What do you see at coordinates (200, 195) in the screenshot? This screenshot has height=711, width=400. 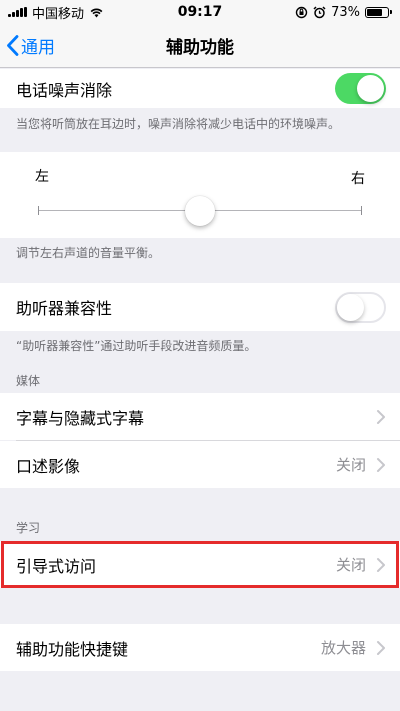 I see `audio-balance-row: 左 右` at bounding box center [200, 195].